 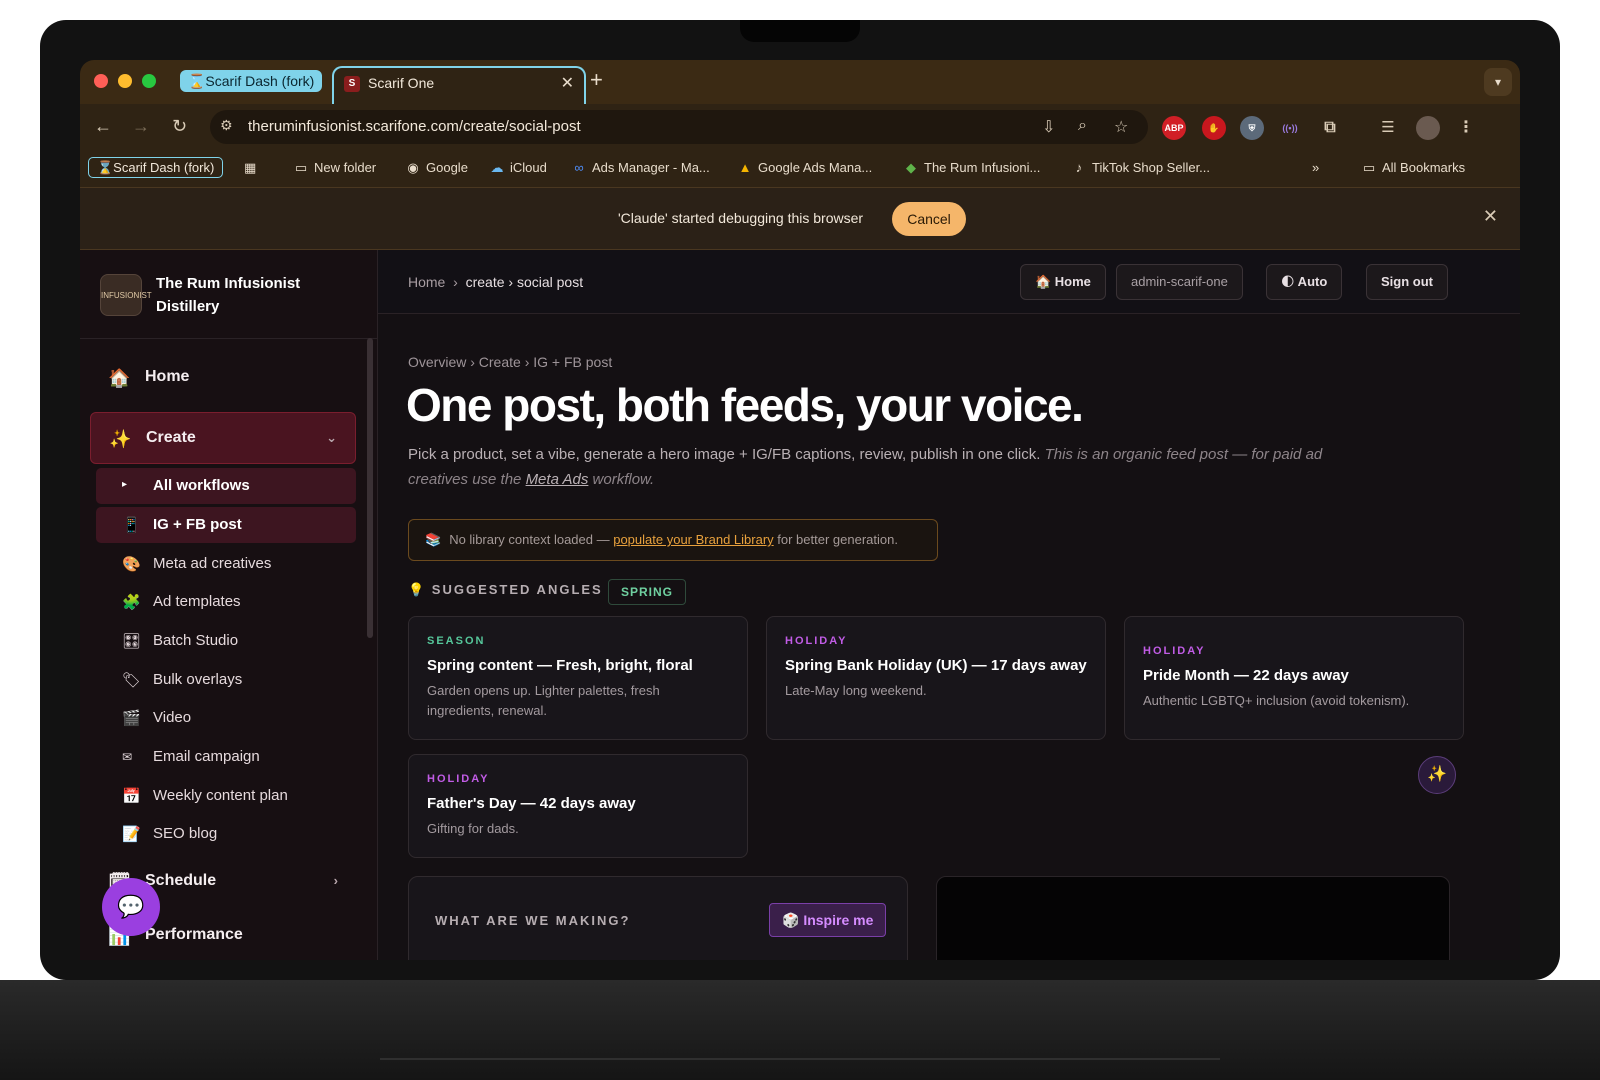 I want to click on reload-icon: ↻, so click(x=179, y=126).